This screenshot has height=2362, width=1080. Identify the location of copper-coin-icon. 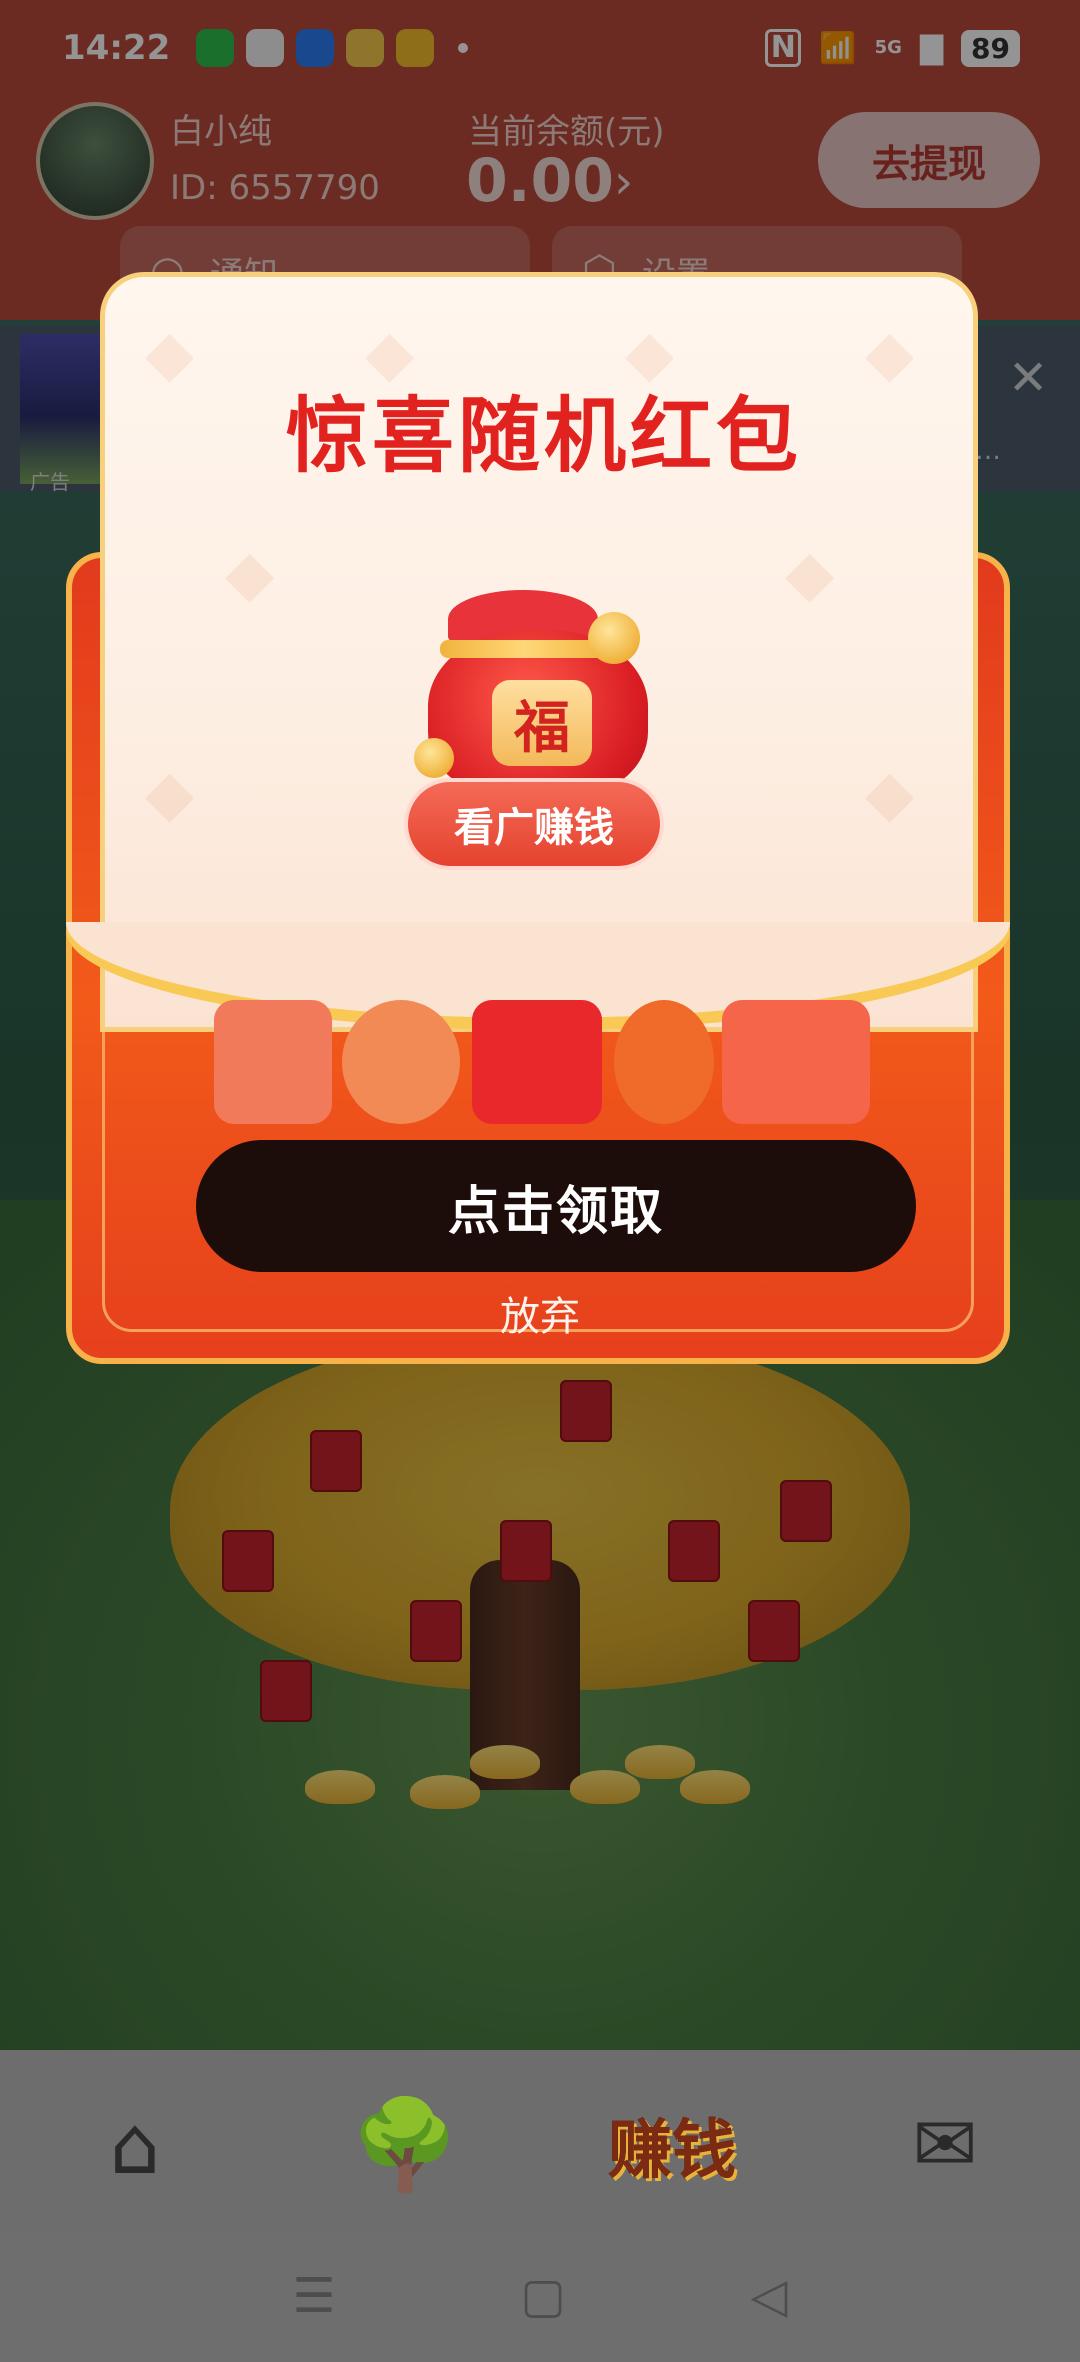
(664, 1062).